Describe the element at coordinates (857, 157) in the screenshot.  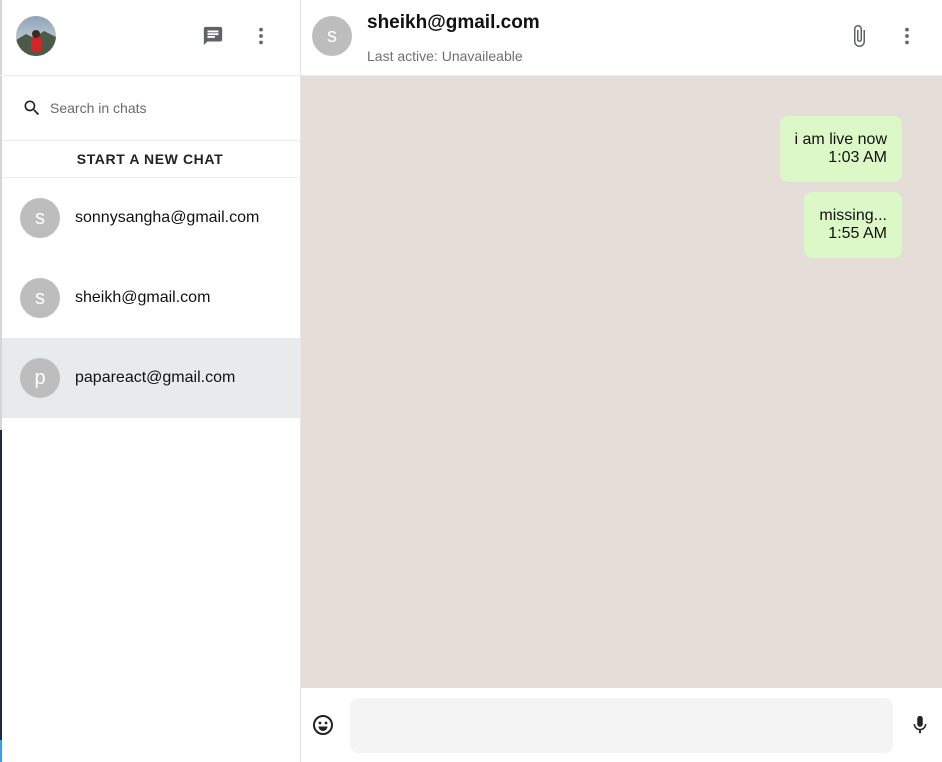
I see `message-time: 1:03 AM` at that location.